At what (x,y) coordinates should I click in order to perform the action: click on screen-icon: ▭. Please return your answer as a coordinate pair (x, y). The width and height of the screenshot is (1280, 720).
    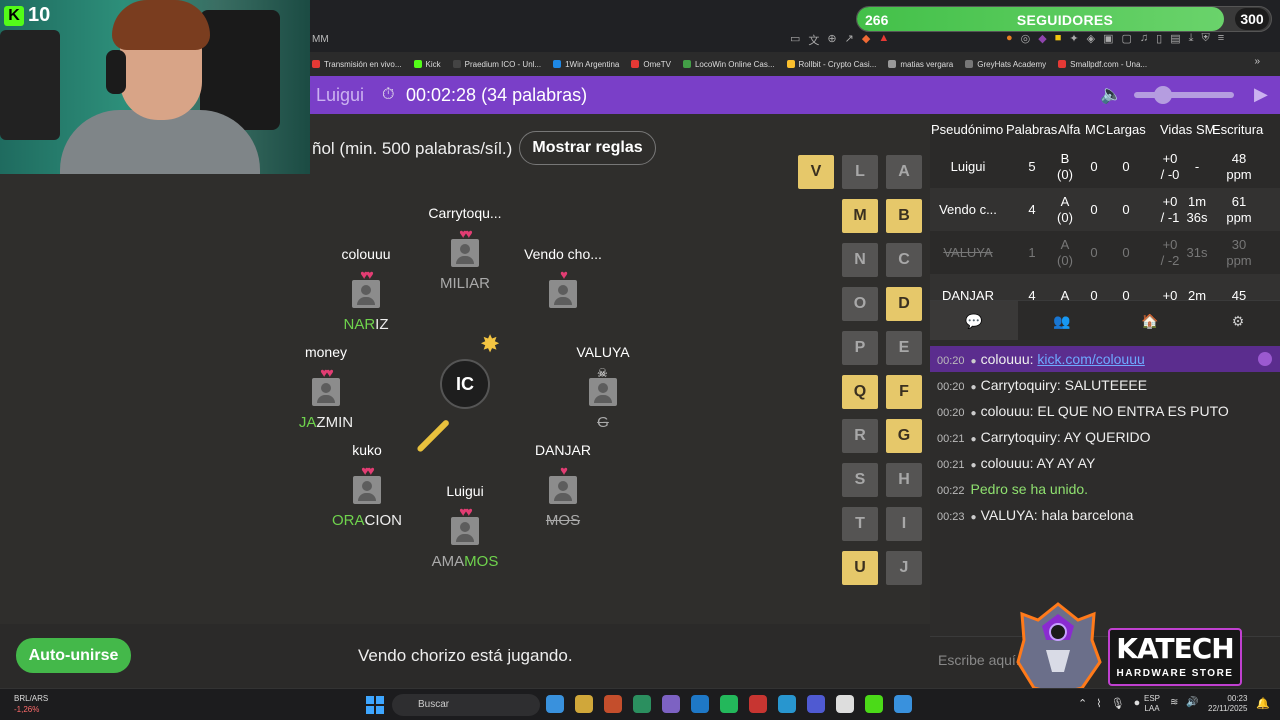
    Looking at the image, I should click on (795, 40).